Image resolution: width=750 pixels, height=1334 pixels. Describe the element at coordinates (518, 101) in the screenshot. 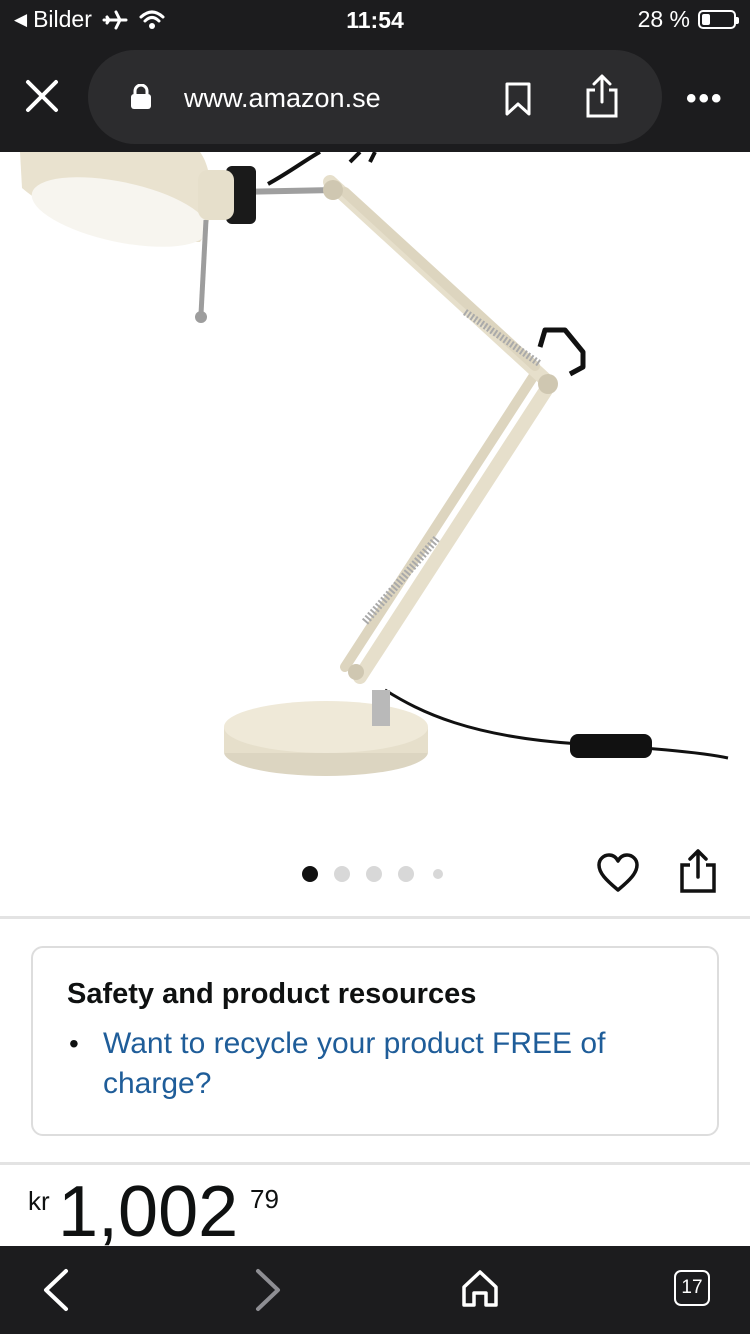

I see `bookmark-icon` at that location.